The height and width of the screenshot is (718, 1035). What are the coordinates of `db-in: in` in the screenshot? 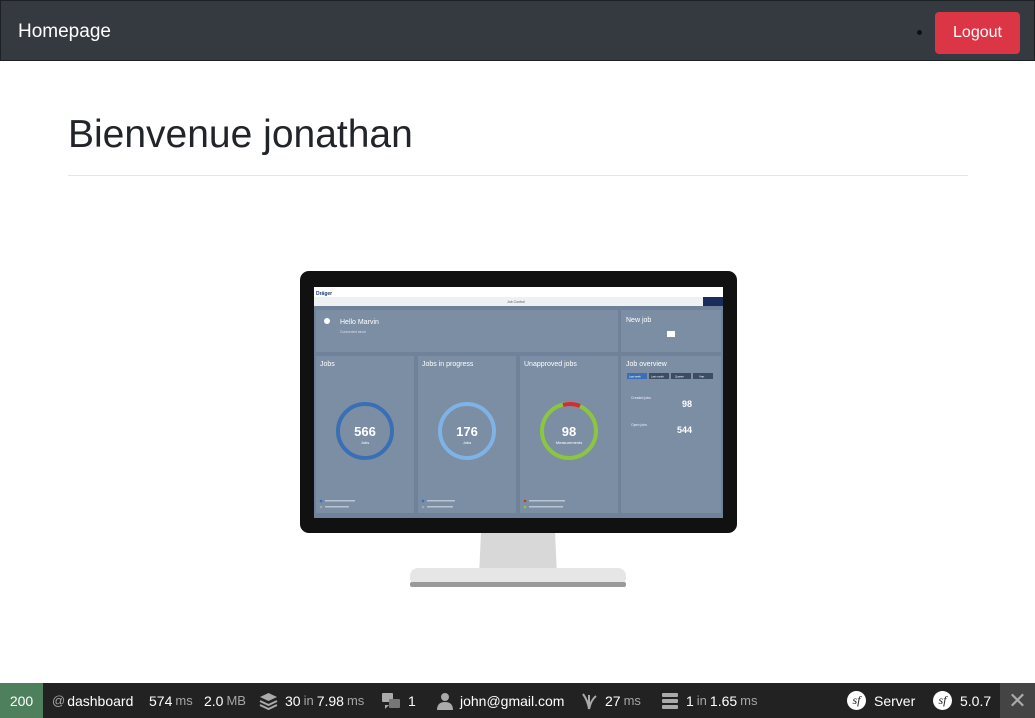 It's located at (701, 700).